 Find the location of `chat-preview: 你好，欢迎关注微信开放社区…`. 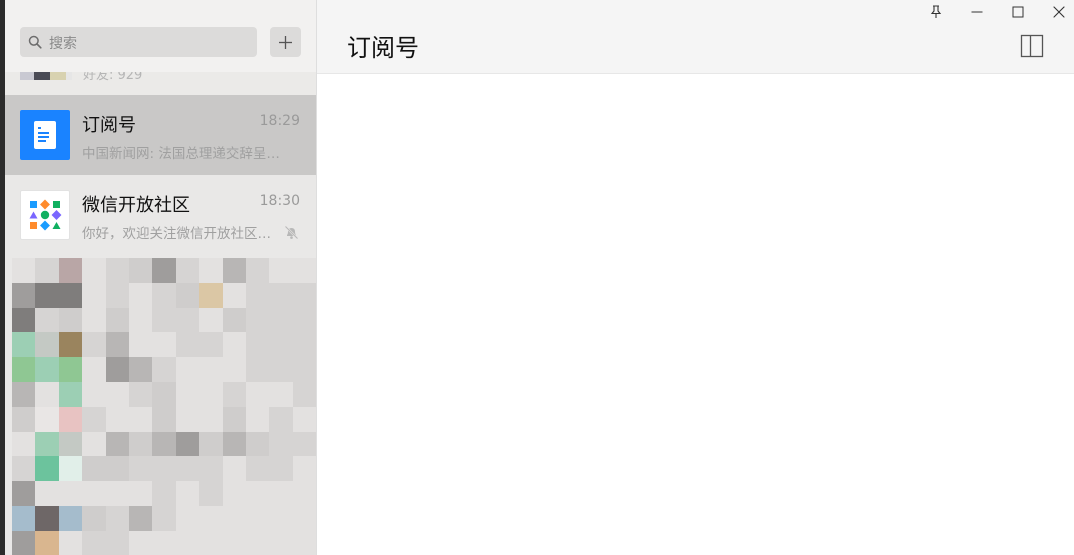

chat-preview: 你好，欢迎关注微信开放社区… is located at coordinates (176, 234).